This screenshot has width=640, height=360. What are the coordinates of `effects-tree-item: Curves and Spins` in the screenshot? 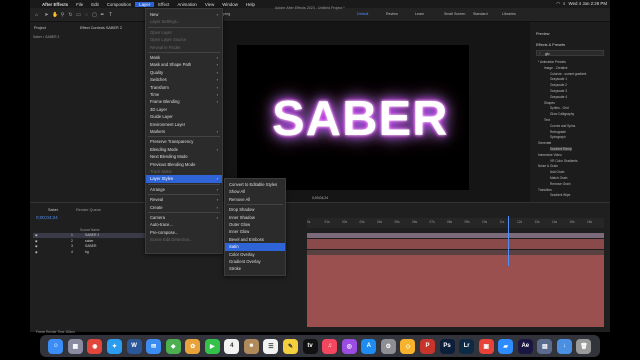 It's located at (562, 126).